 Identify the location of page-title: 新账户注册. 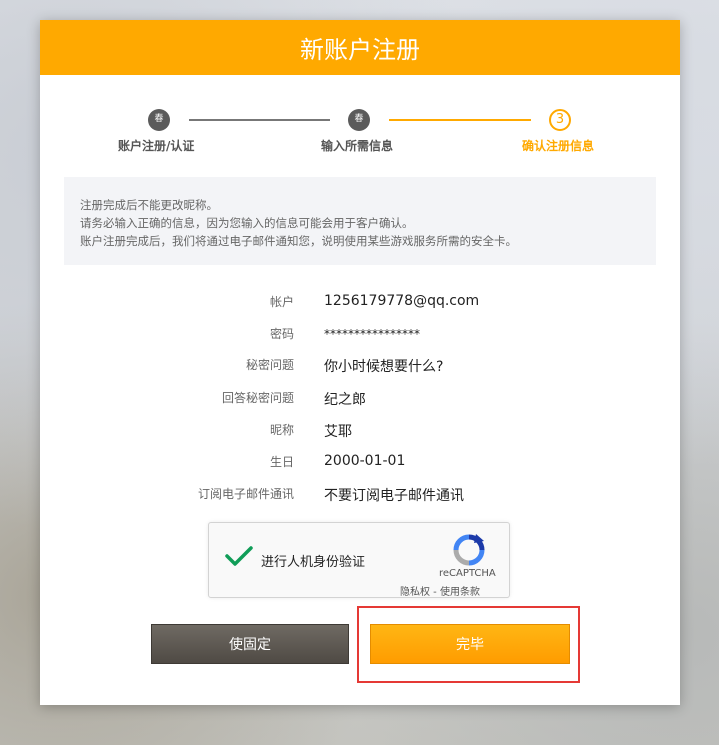
(360, 47).